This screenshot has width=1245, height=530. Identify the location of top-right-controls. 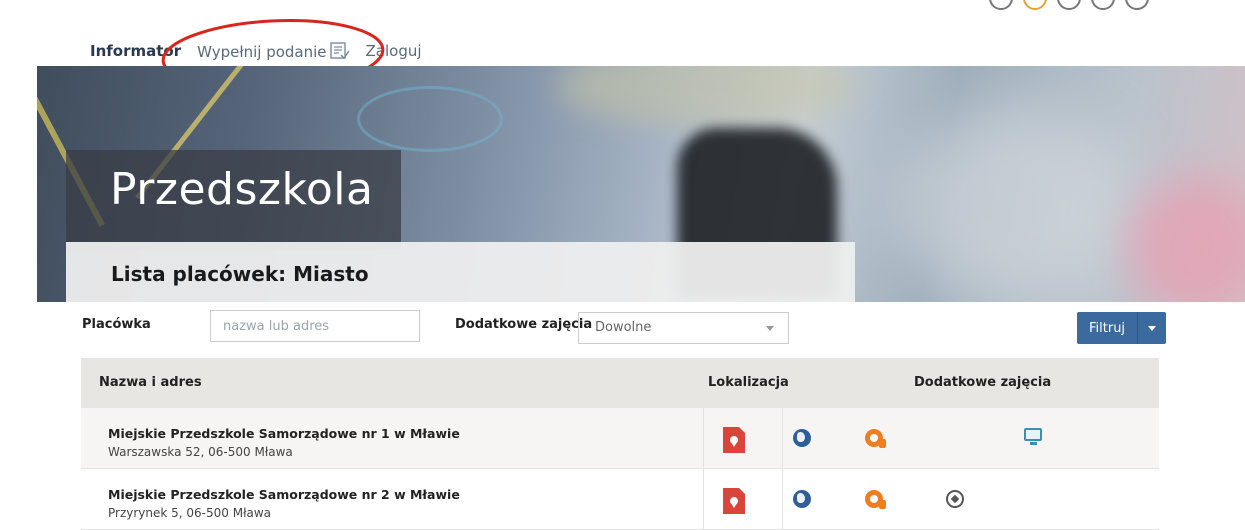
(1069, 5).